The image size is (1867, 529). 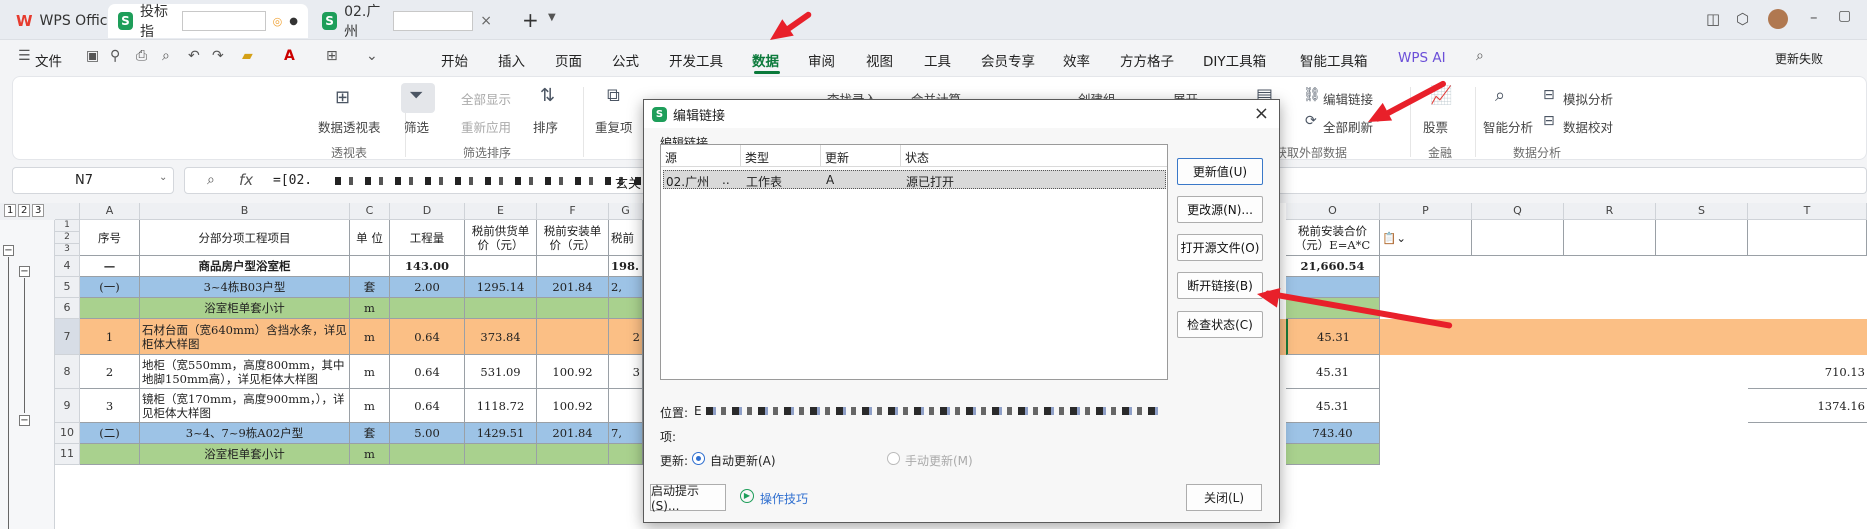 I want to click on row-header: 3, so click(x=67, y=250).